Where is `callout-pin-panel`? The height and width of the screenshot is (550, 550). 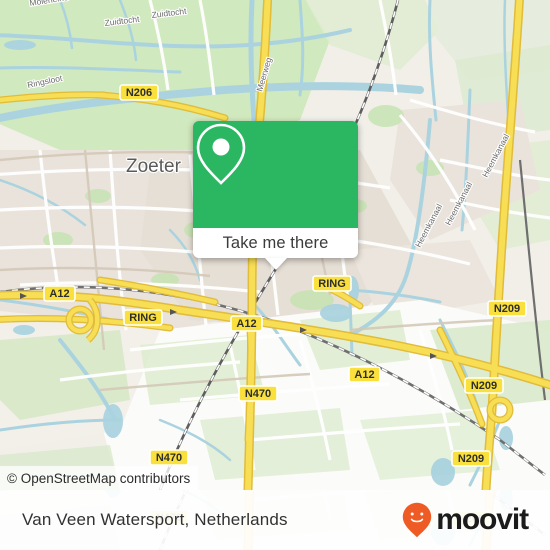
callout-pin-panel is located at coordinates (275, 174).